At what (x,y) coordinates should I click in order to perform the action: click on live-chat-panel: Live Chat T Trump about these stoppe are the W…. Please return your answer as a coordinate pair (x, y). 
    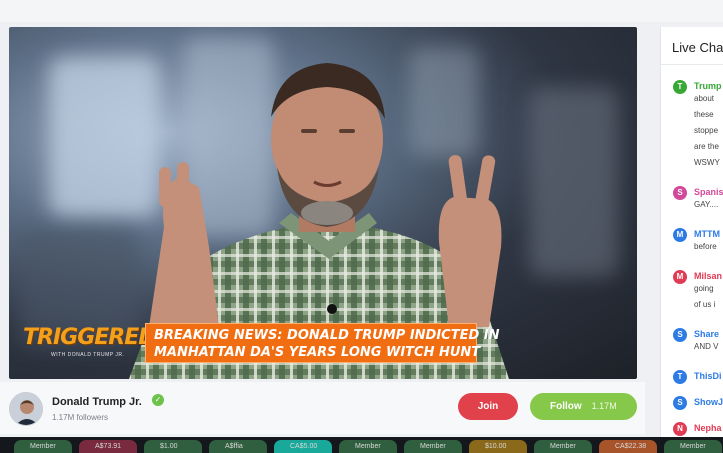
    Looking at the image, I should click on (691, 232).